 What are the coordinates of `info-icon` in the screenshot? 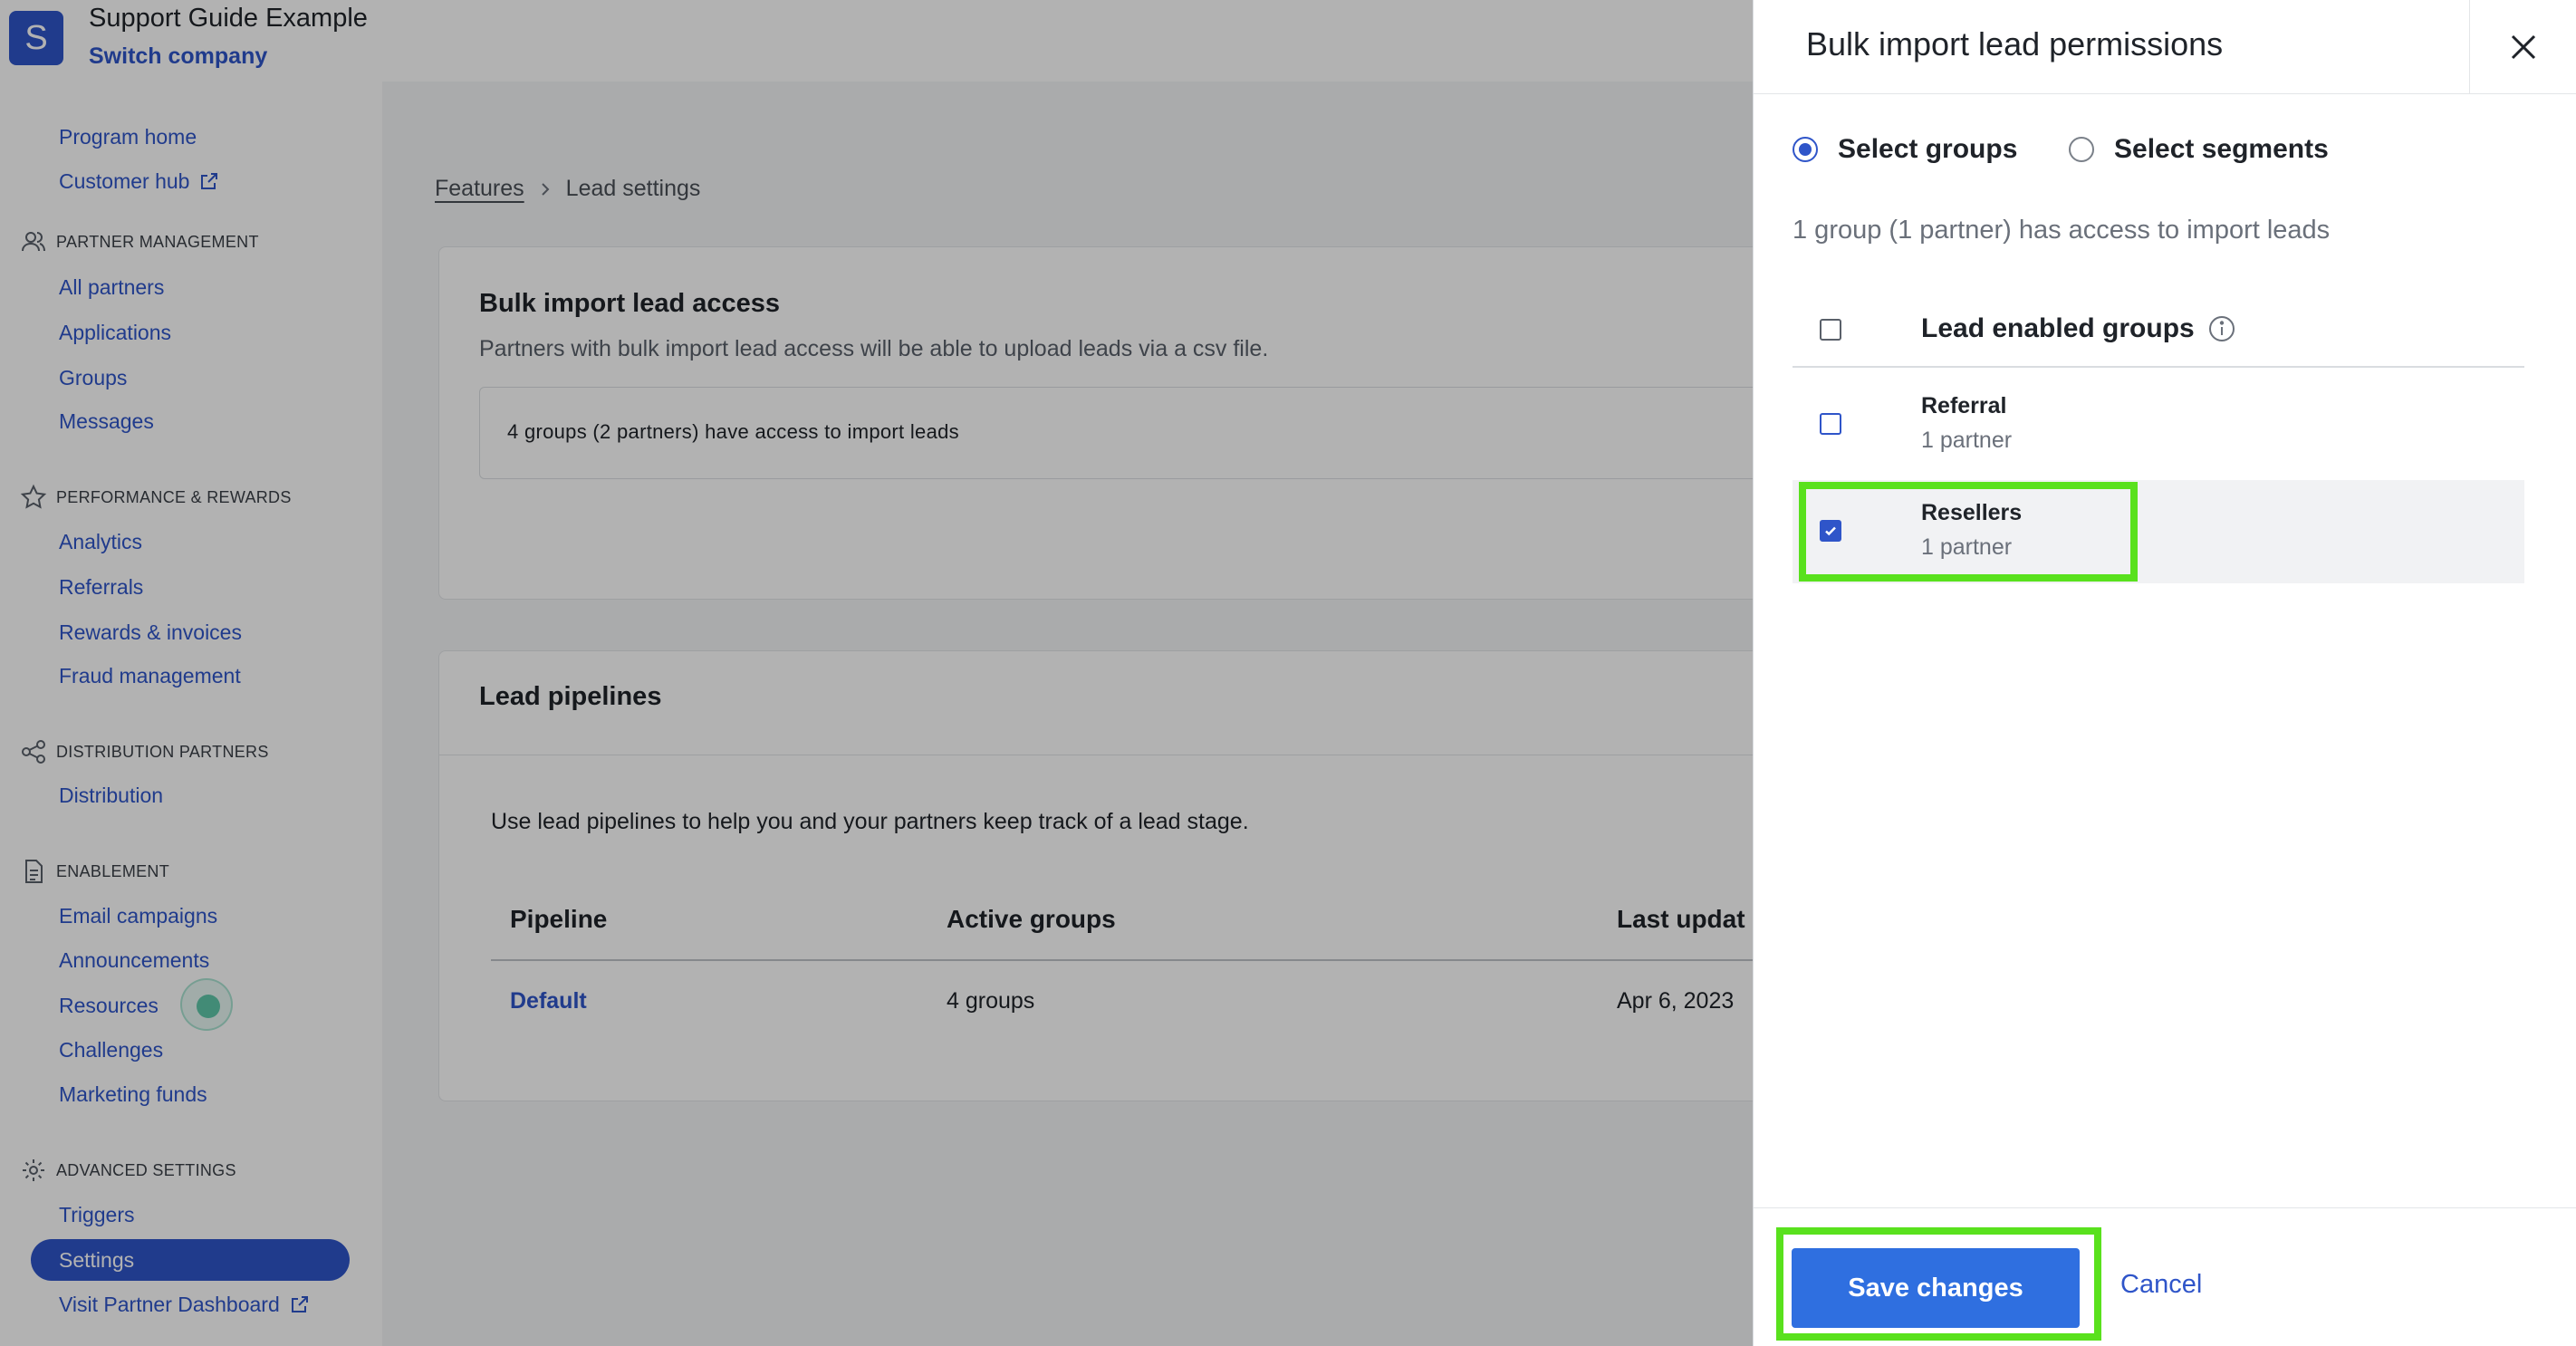 It's located at (2221, 328).